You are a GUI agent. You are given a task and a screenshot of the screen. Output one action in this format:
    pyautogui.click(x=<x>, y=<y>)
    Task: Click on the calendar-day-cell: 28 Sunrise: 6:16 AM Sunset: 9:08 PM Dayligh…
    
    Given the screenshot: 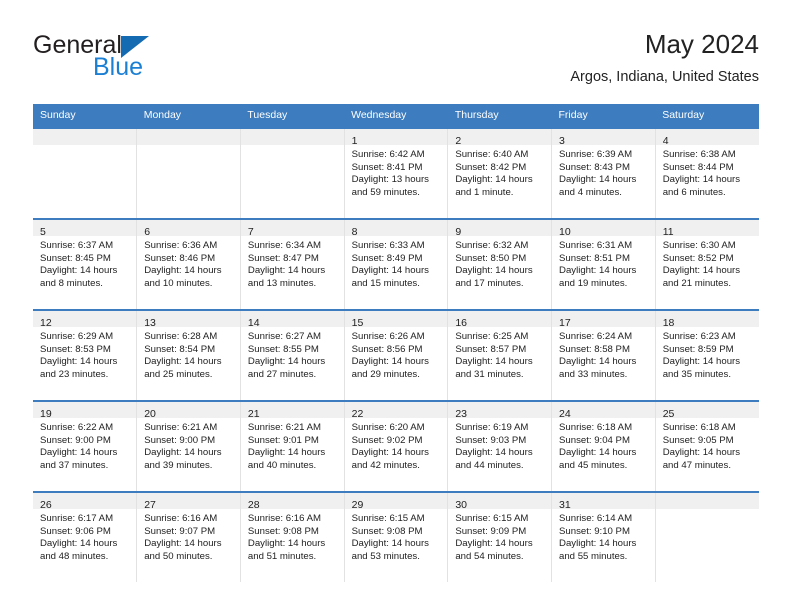 What is the action you would take?
    pyautogui.click(x=292, y=536)
    